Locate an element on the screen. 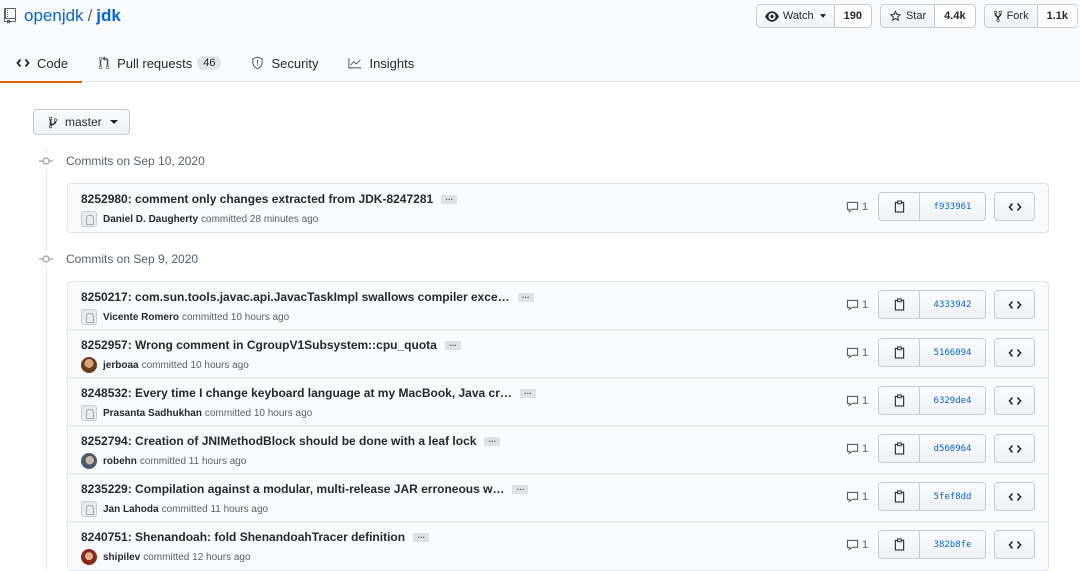 This screenshot has height=571, width=1080. commit-author-link: jerboaa is located at coordinates (121, 365).